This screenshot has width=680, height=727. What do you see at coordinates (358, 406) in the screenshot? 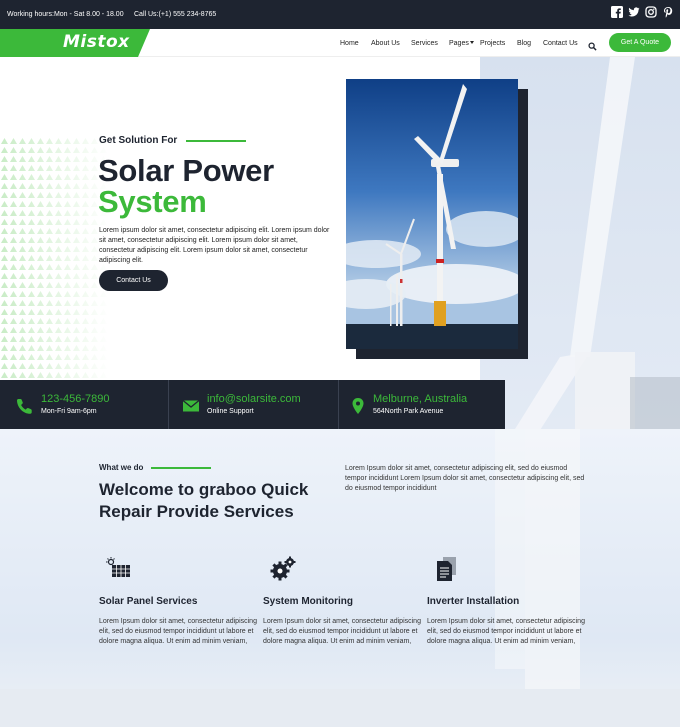
I see `location-icon` at bounding box center [358, 406].